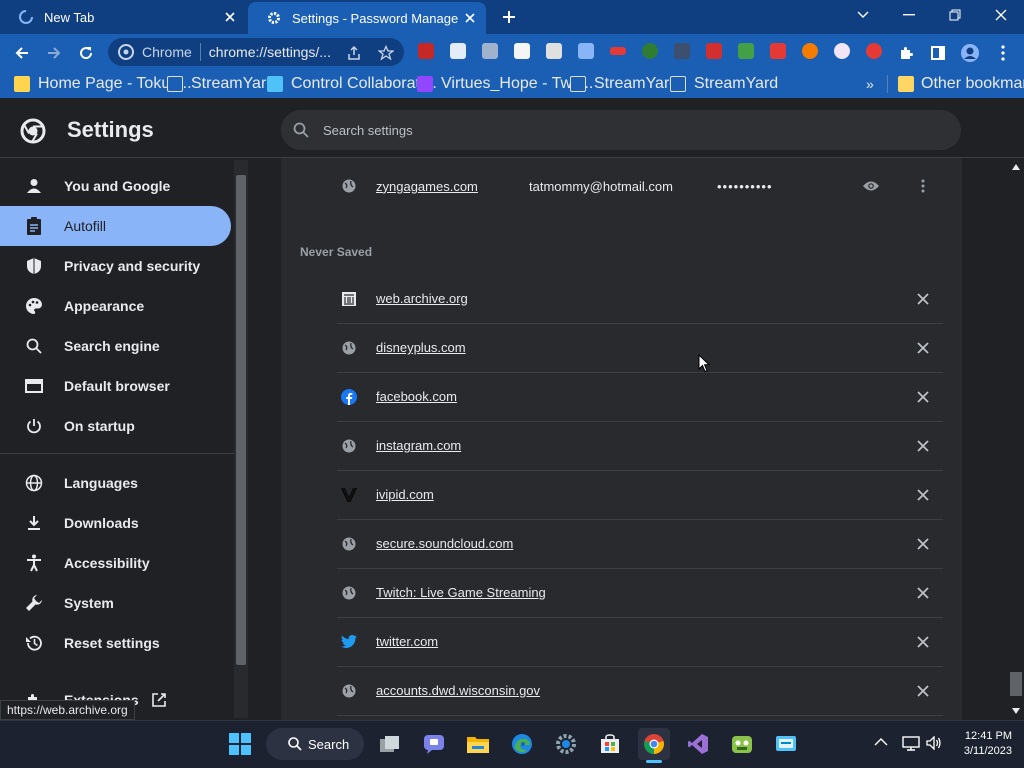 This screenshot has width=1024, height=768. What do you see at coordinates (367, 18) in the screenshot?
I see `tab-settings: Settings - Password Manager` at bounding box center [367, 18].